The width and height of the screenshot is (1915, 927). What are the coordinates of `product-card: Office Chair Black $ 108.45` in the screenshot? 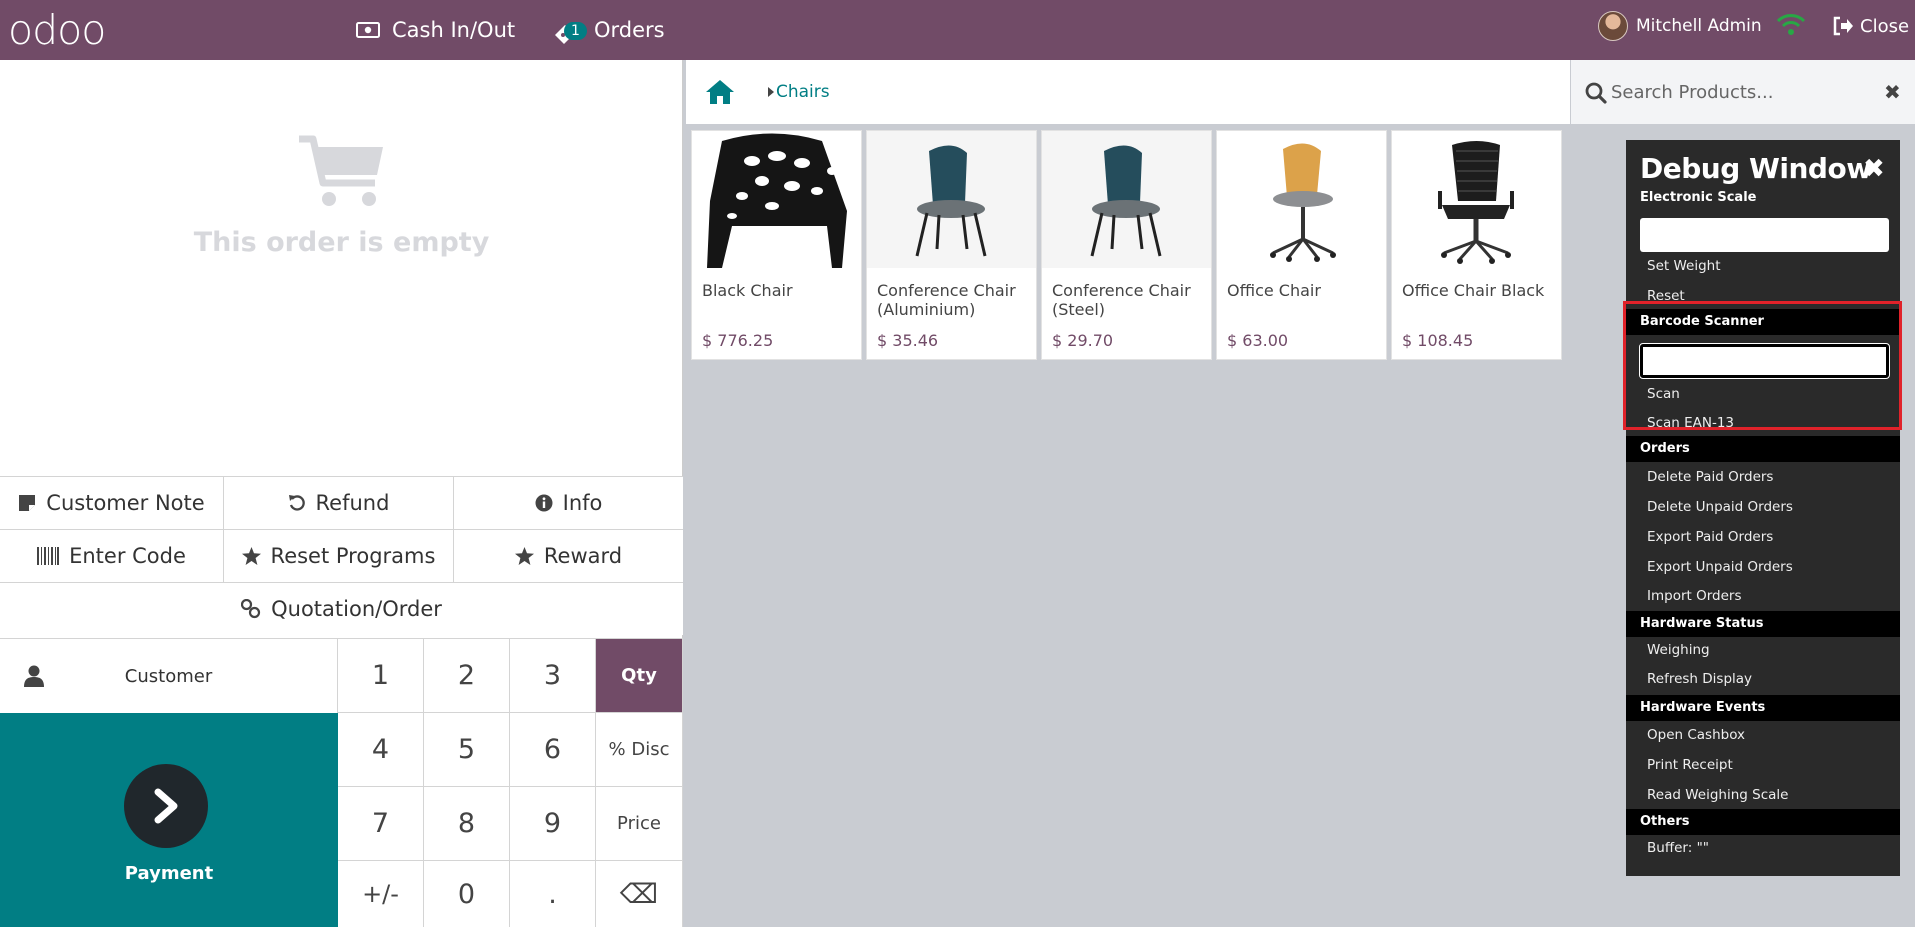 It's located at (1476, 245).